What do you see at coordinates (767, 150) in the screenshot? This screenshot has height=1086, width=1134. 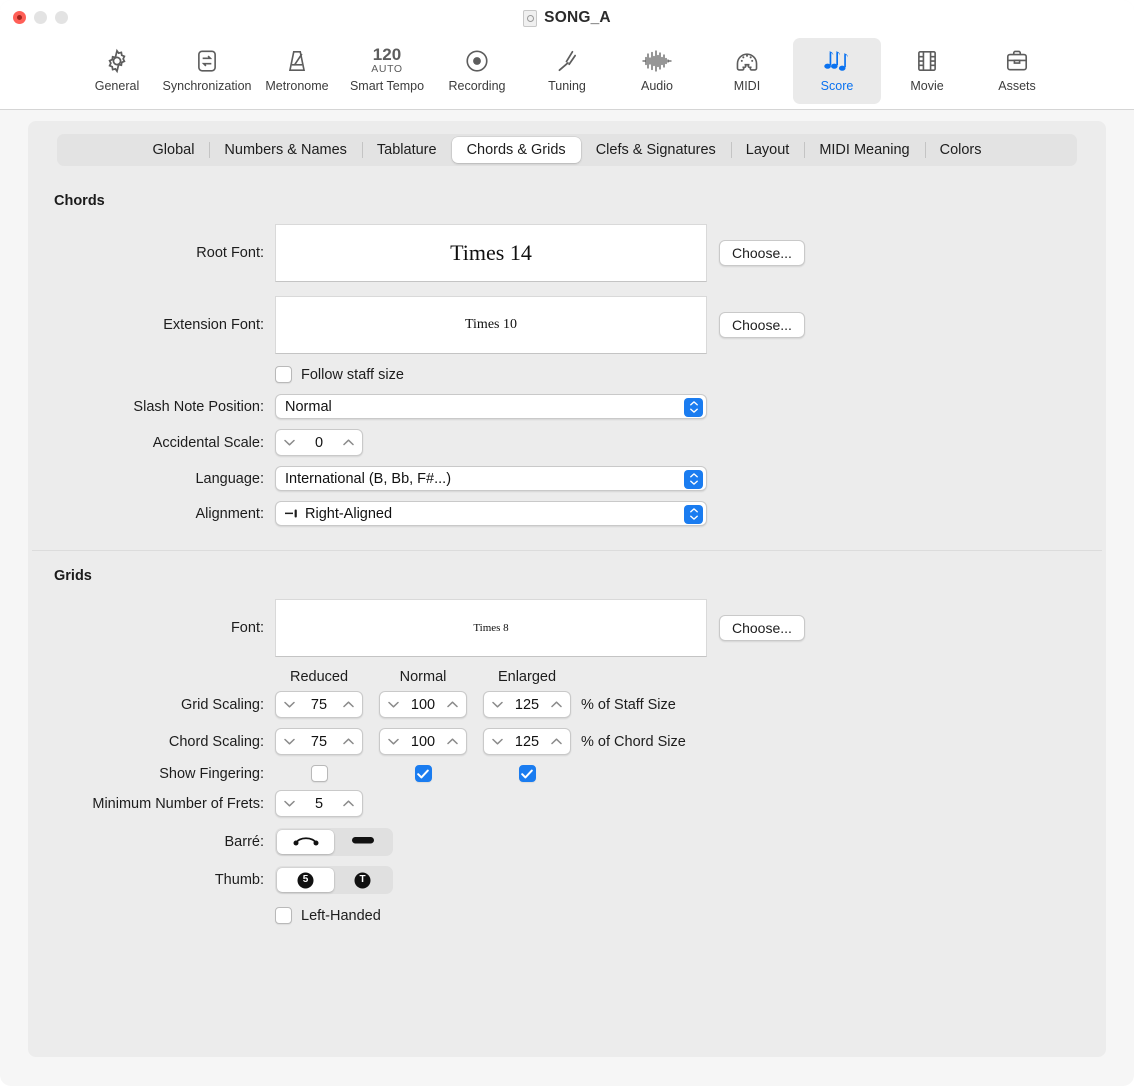 I see `tab-layout: Layout` at bounding box center [767, 150].